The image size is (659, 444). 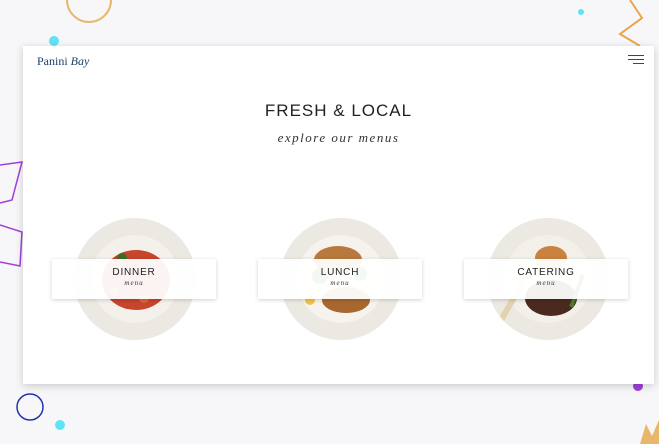 I want to click on hamburger-menu-icon, so click(x=636, y=60).